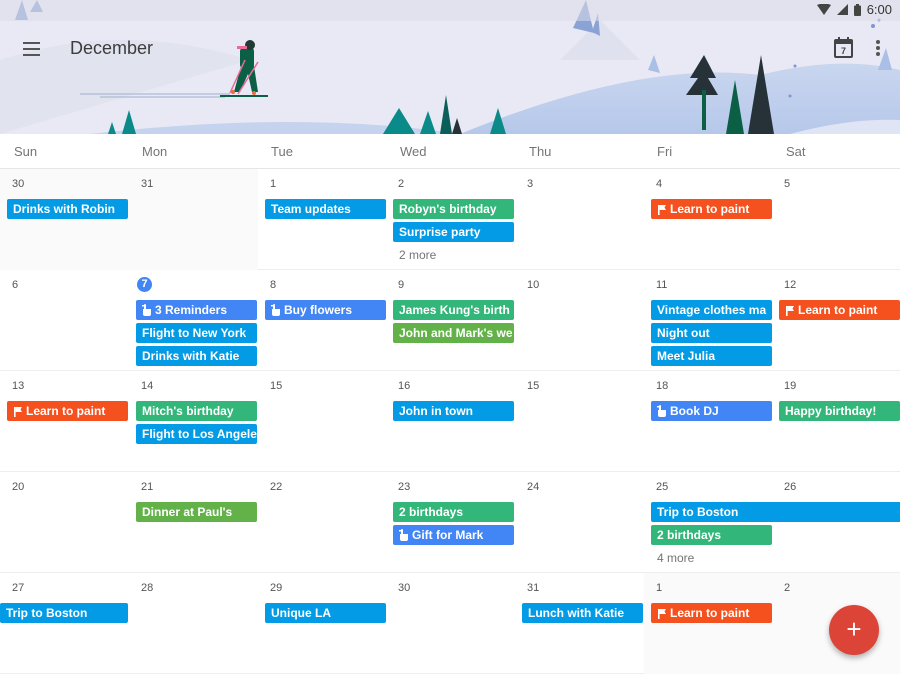 This screenshot has height=675, width=900. Describe the element at coordinates (823, 9) in the screenshot. I see `wifi-icon` at that location.